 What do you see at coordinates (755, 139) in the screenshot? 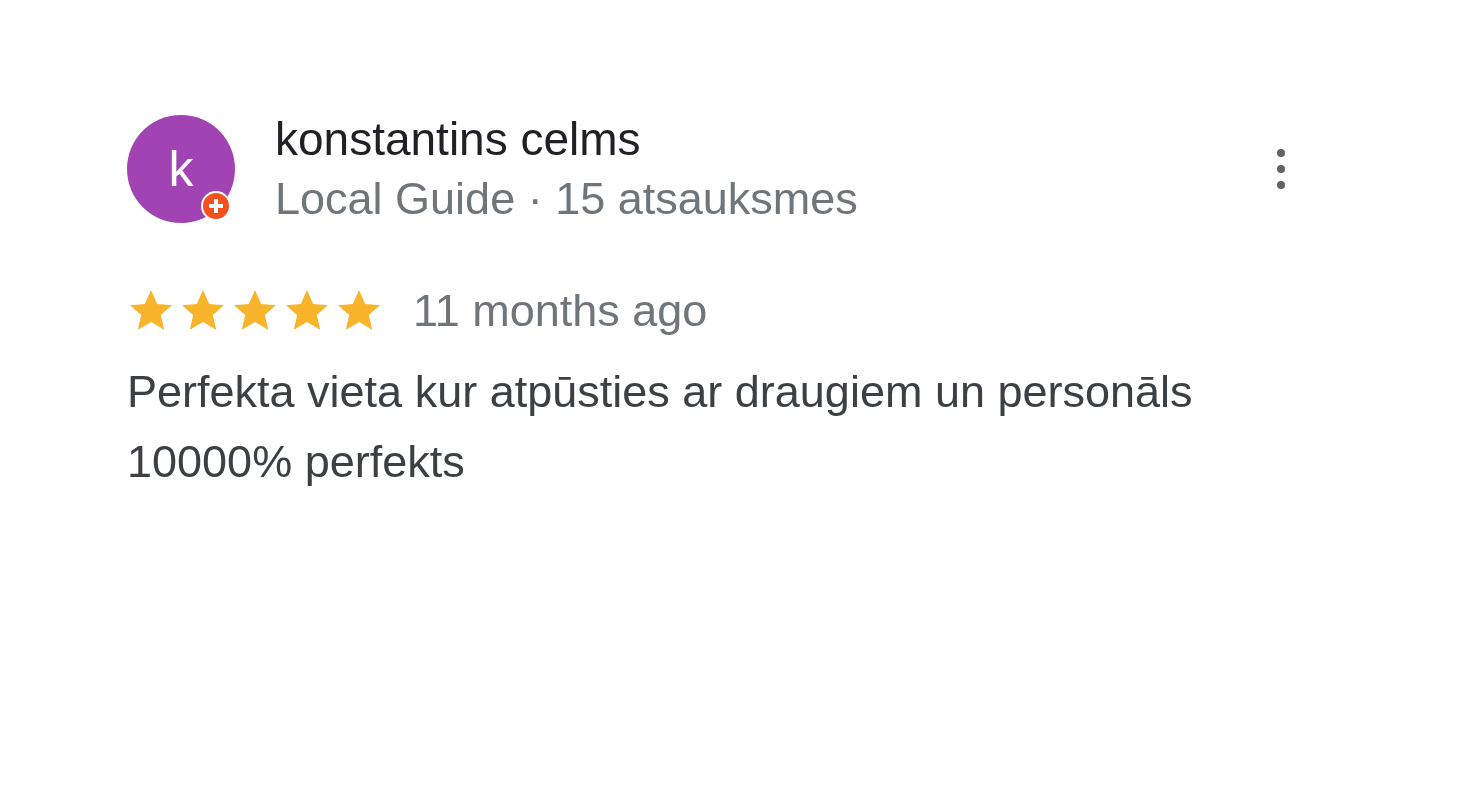
I see `author-name: konstantins celms` at bounding box center [755, 139].